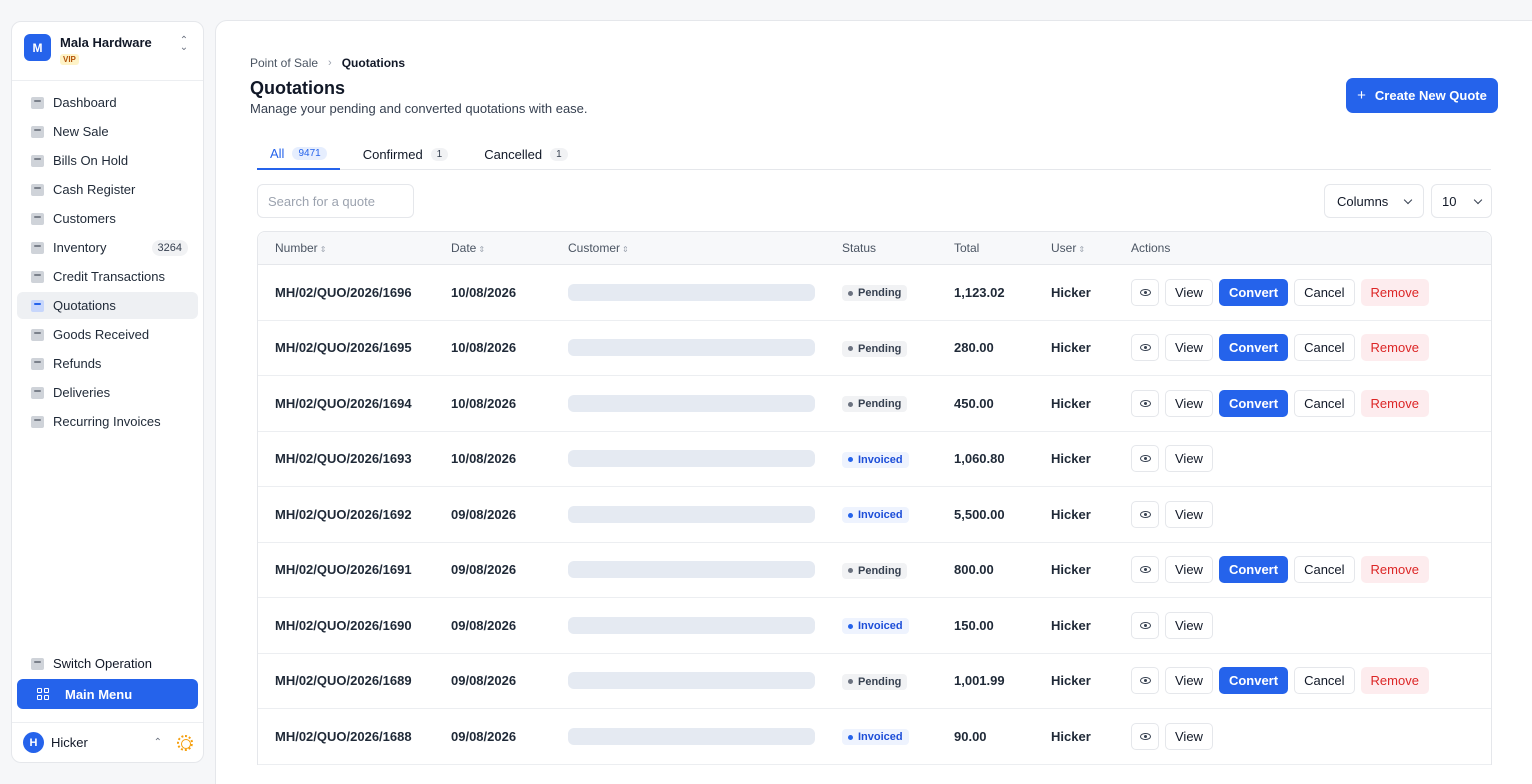  What do you see at coordinates (69, 59) in the screenshot?
I see `org-badge: VIP` at bounding box center [69, 59].